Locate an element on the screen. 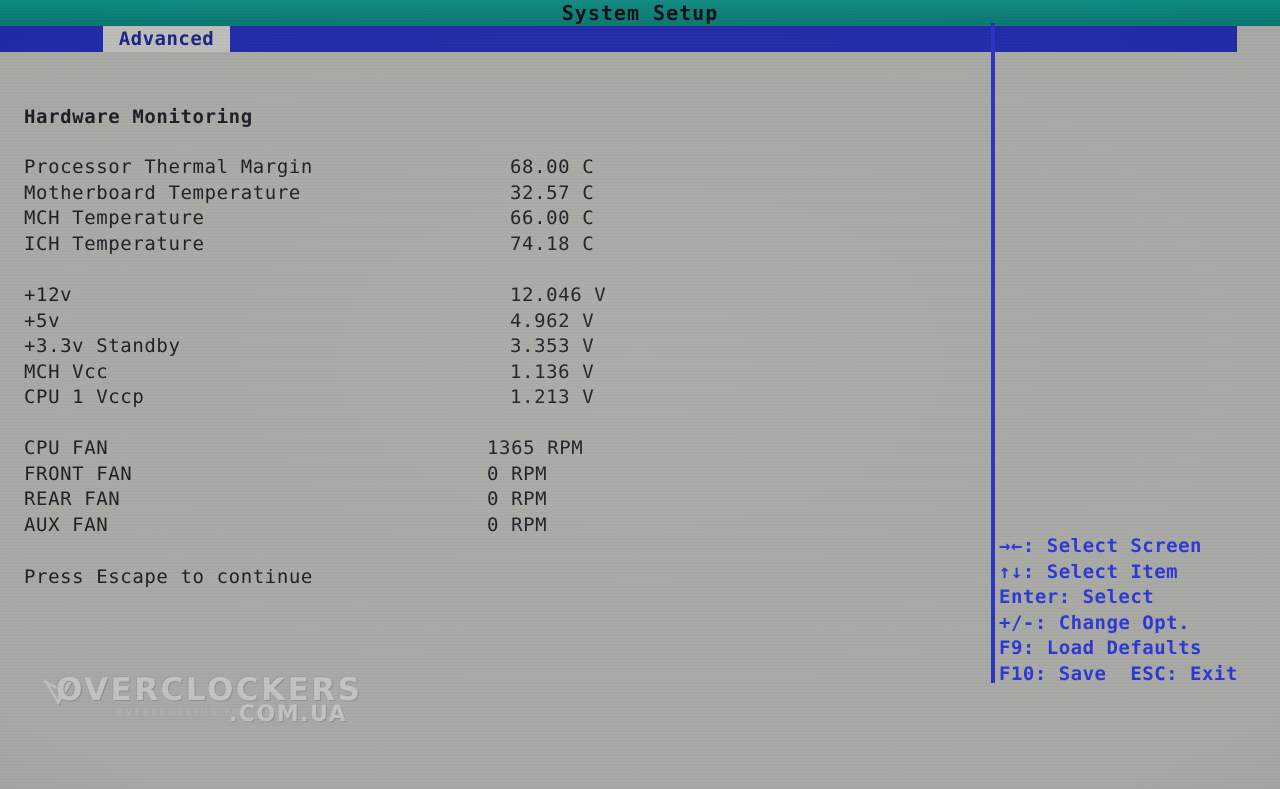 The width and height of the screenshot is (1280, 789). watermark-glyph: ⮛ is located at coordinates (58, 693).